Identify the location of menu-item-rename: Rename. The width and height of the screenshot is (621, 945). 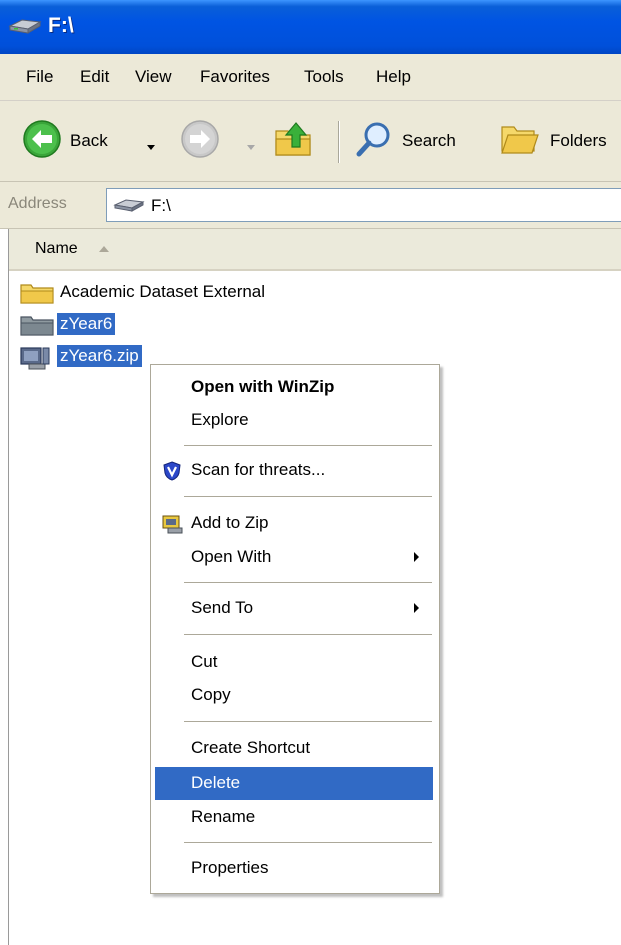
(294, 817).